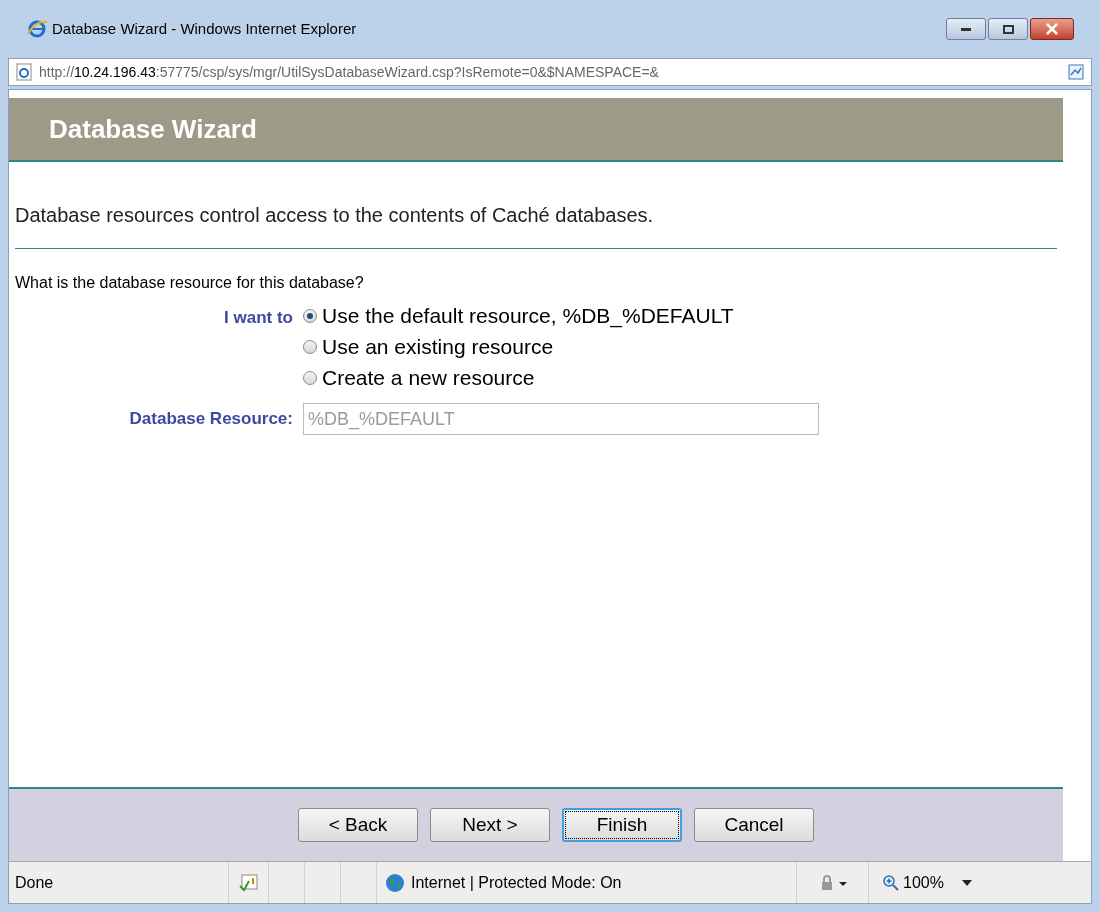 The width and height of the screenshot is (1100, 912). Describe the element at coordinates (189, 282) in the screenshot. I see `question-text: What is the database resource for this database?` at that location.